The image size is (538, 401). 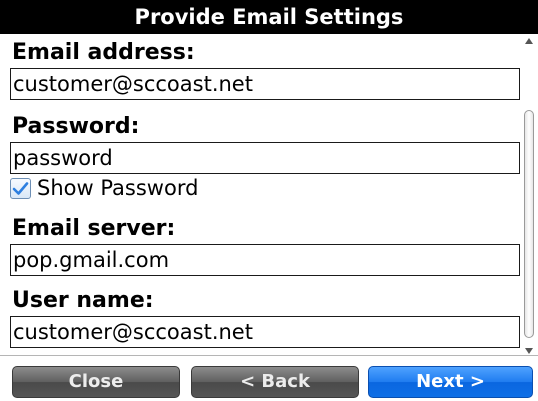 I want to click on password-field: password, so click(x=265, y=158).